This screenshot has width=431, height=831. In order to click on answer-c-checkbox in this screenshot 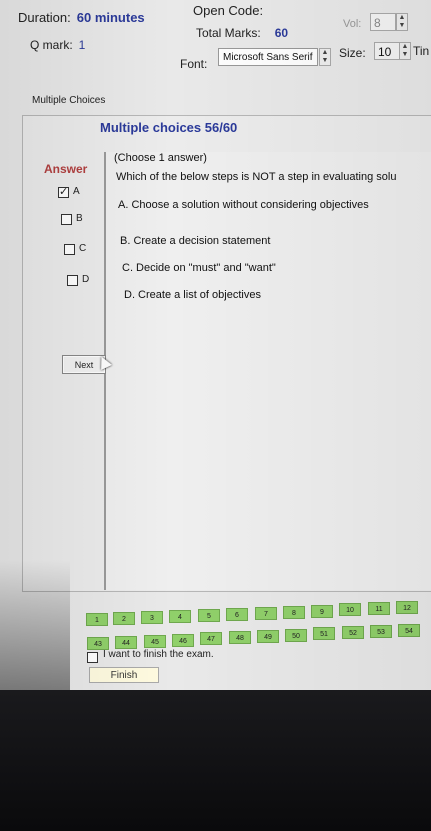, I will do `click(69, 249)`.